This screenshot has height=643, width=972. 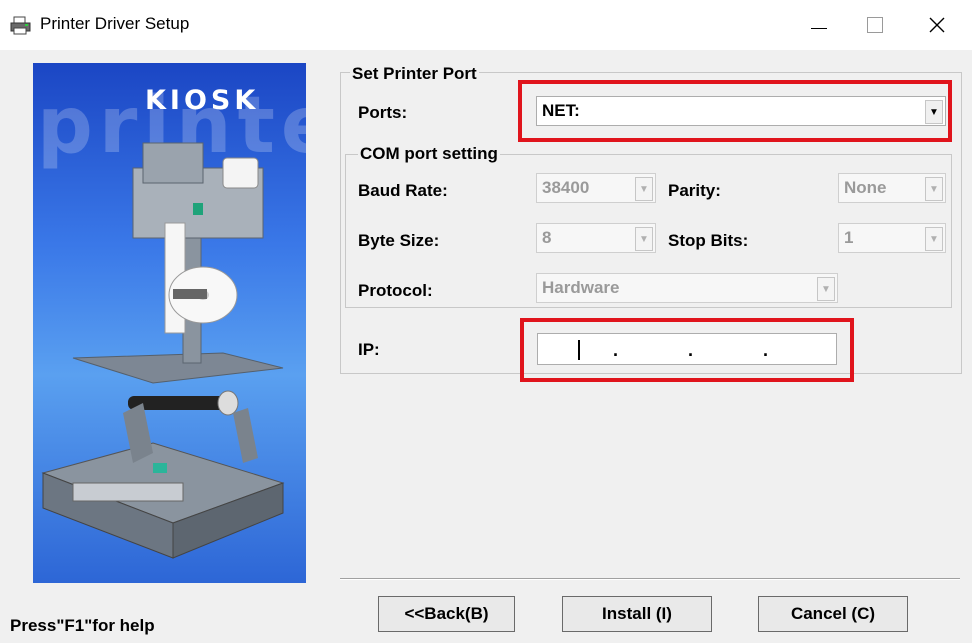 I want to click on stop-bits-label: Stop Bits:, so click(x=708, y=240).